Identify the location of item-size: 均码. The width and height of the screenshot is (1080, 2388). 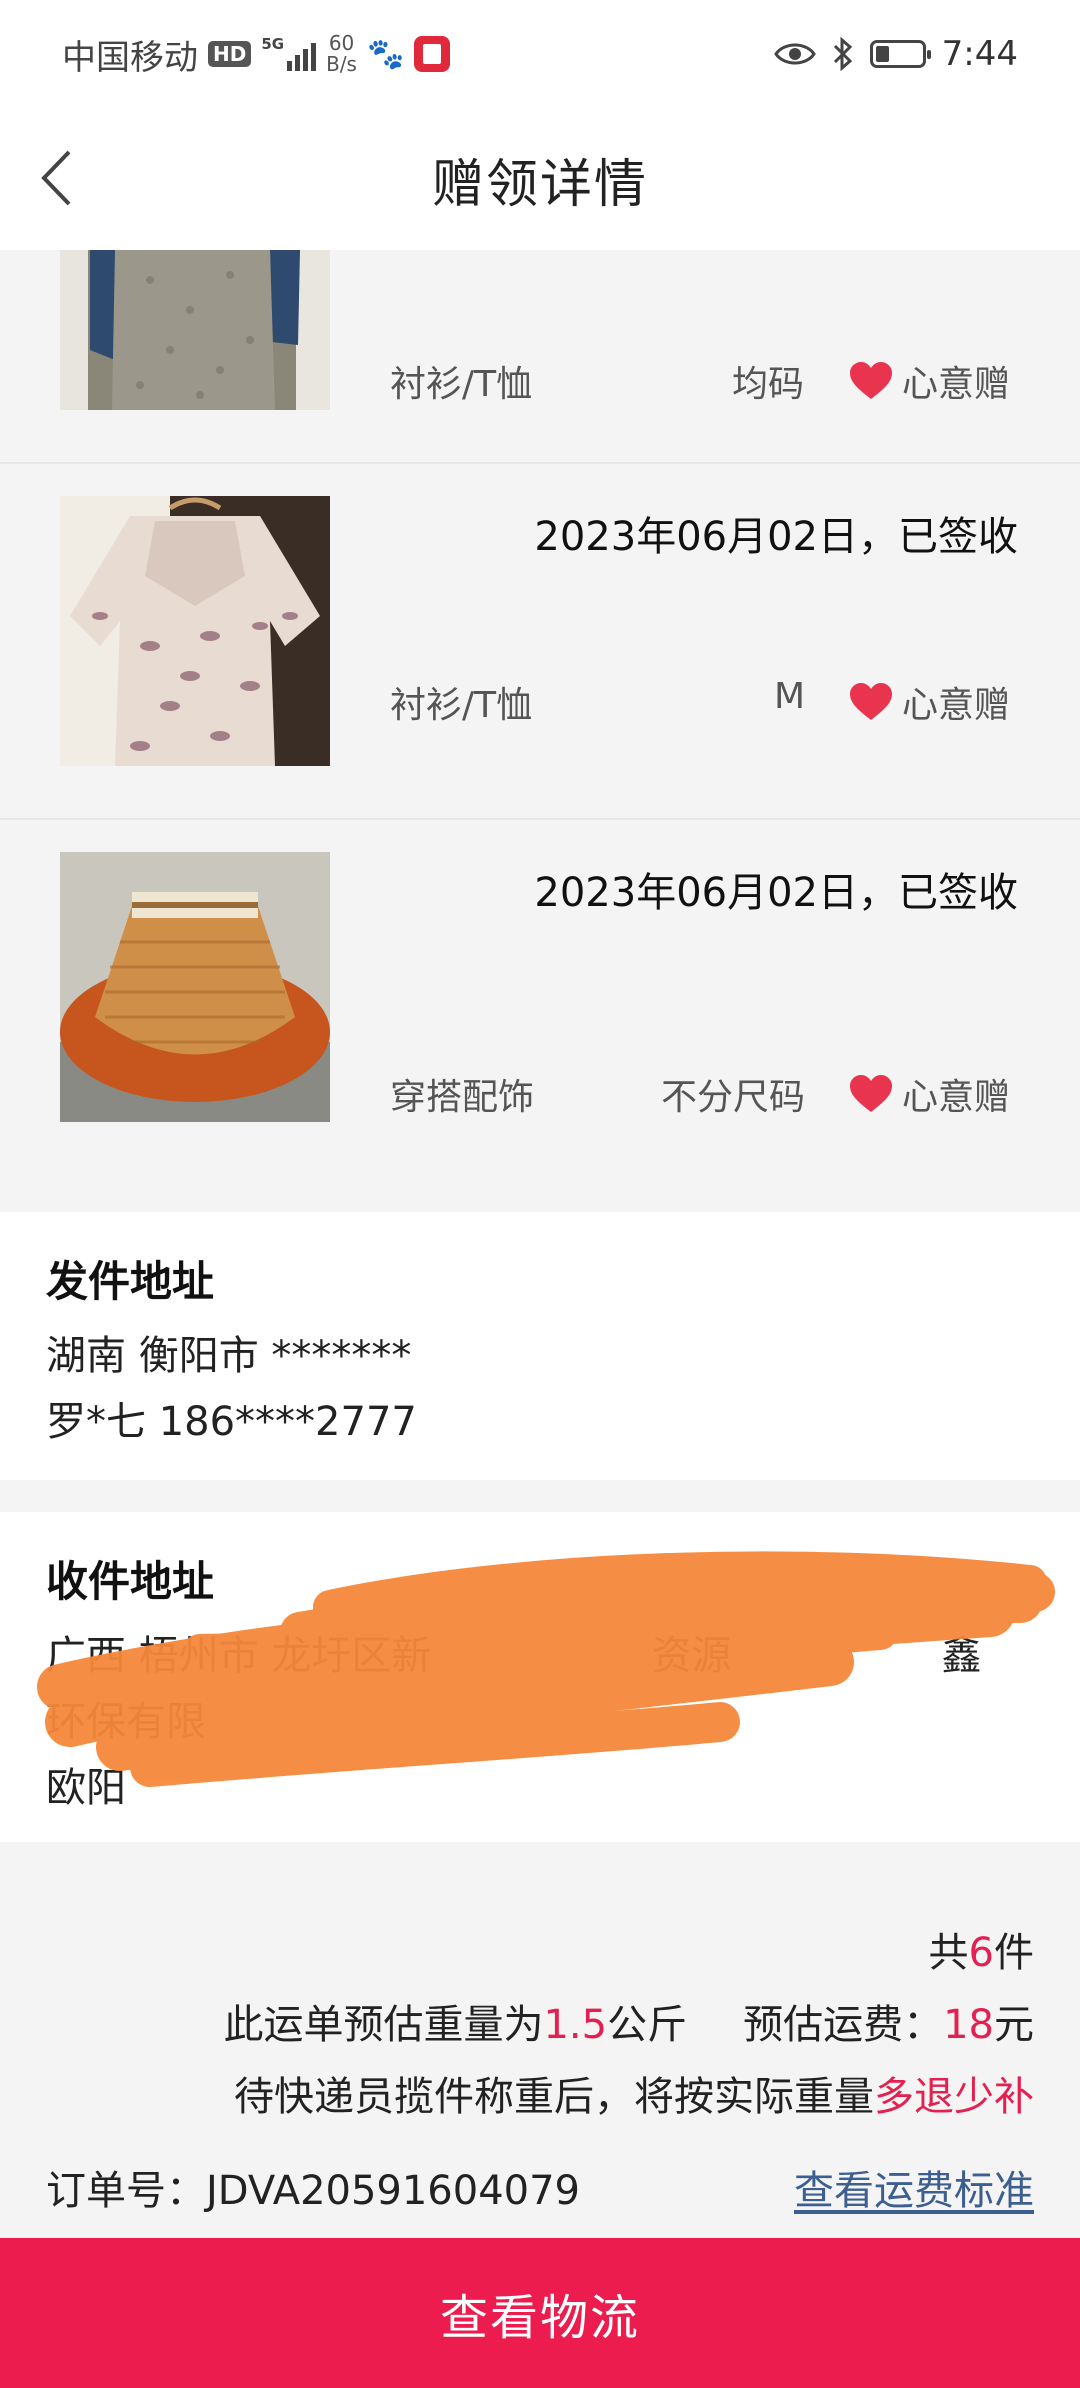
(767, 384).